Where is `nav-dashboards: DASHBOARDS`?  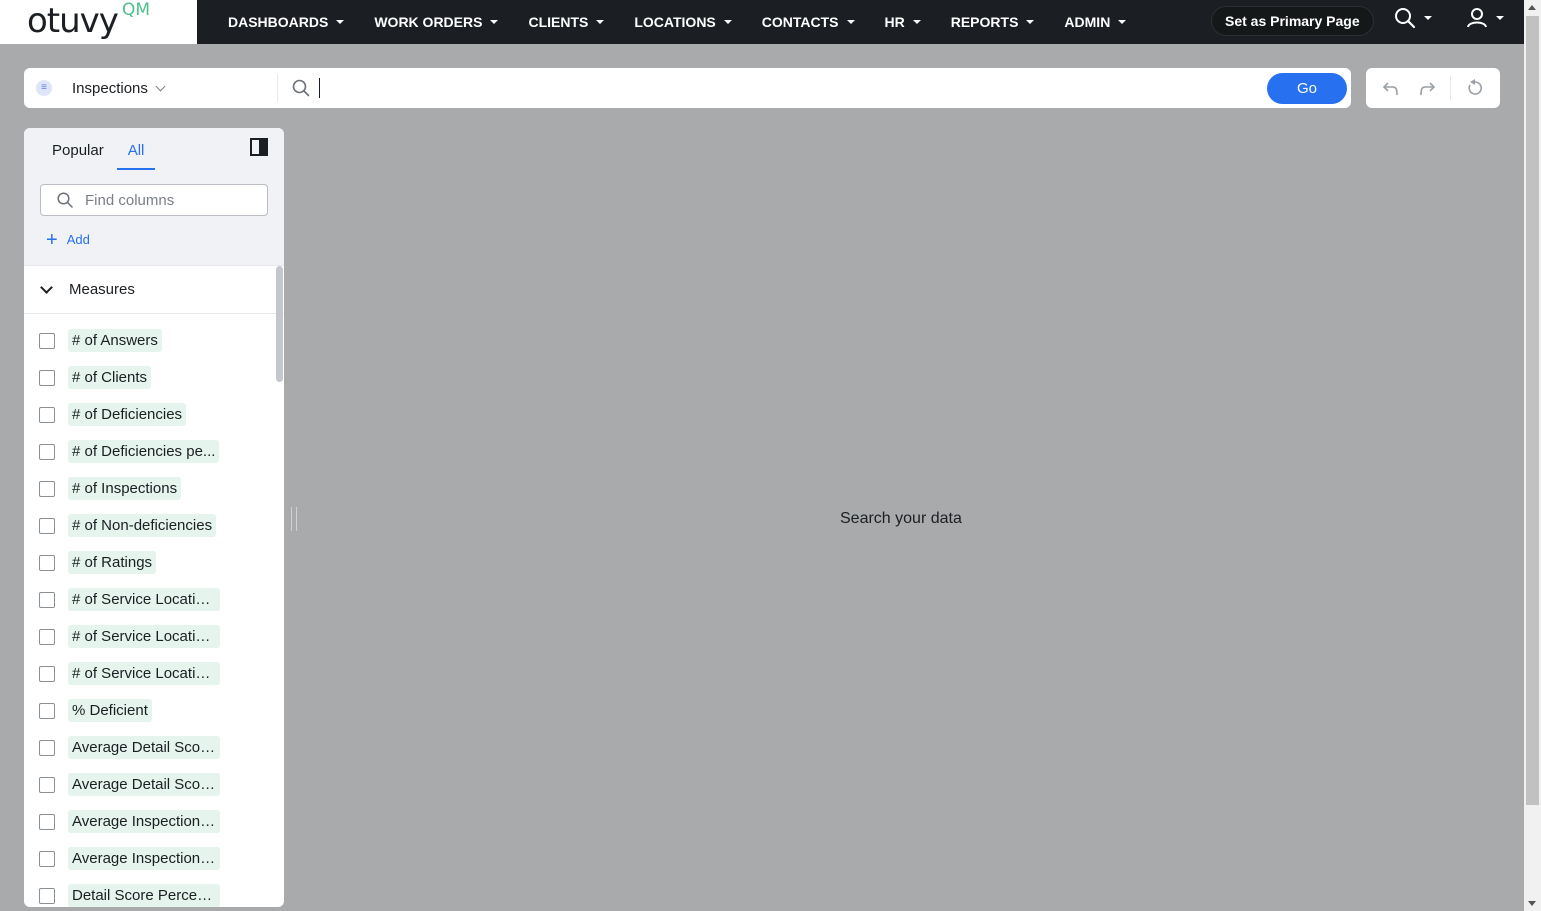 nav-dashboards: DASHBOARDS is located at coordinates (286, 22).